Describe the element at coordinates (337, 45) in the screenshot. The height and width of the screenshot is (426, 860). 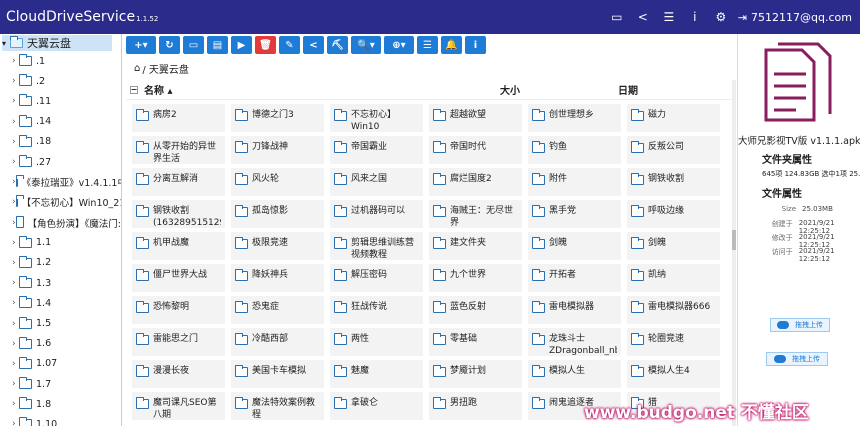
I see `binoculars-button: ⛏` at that location.